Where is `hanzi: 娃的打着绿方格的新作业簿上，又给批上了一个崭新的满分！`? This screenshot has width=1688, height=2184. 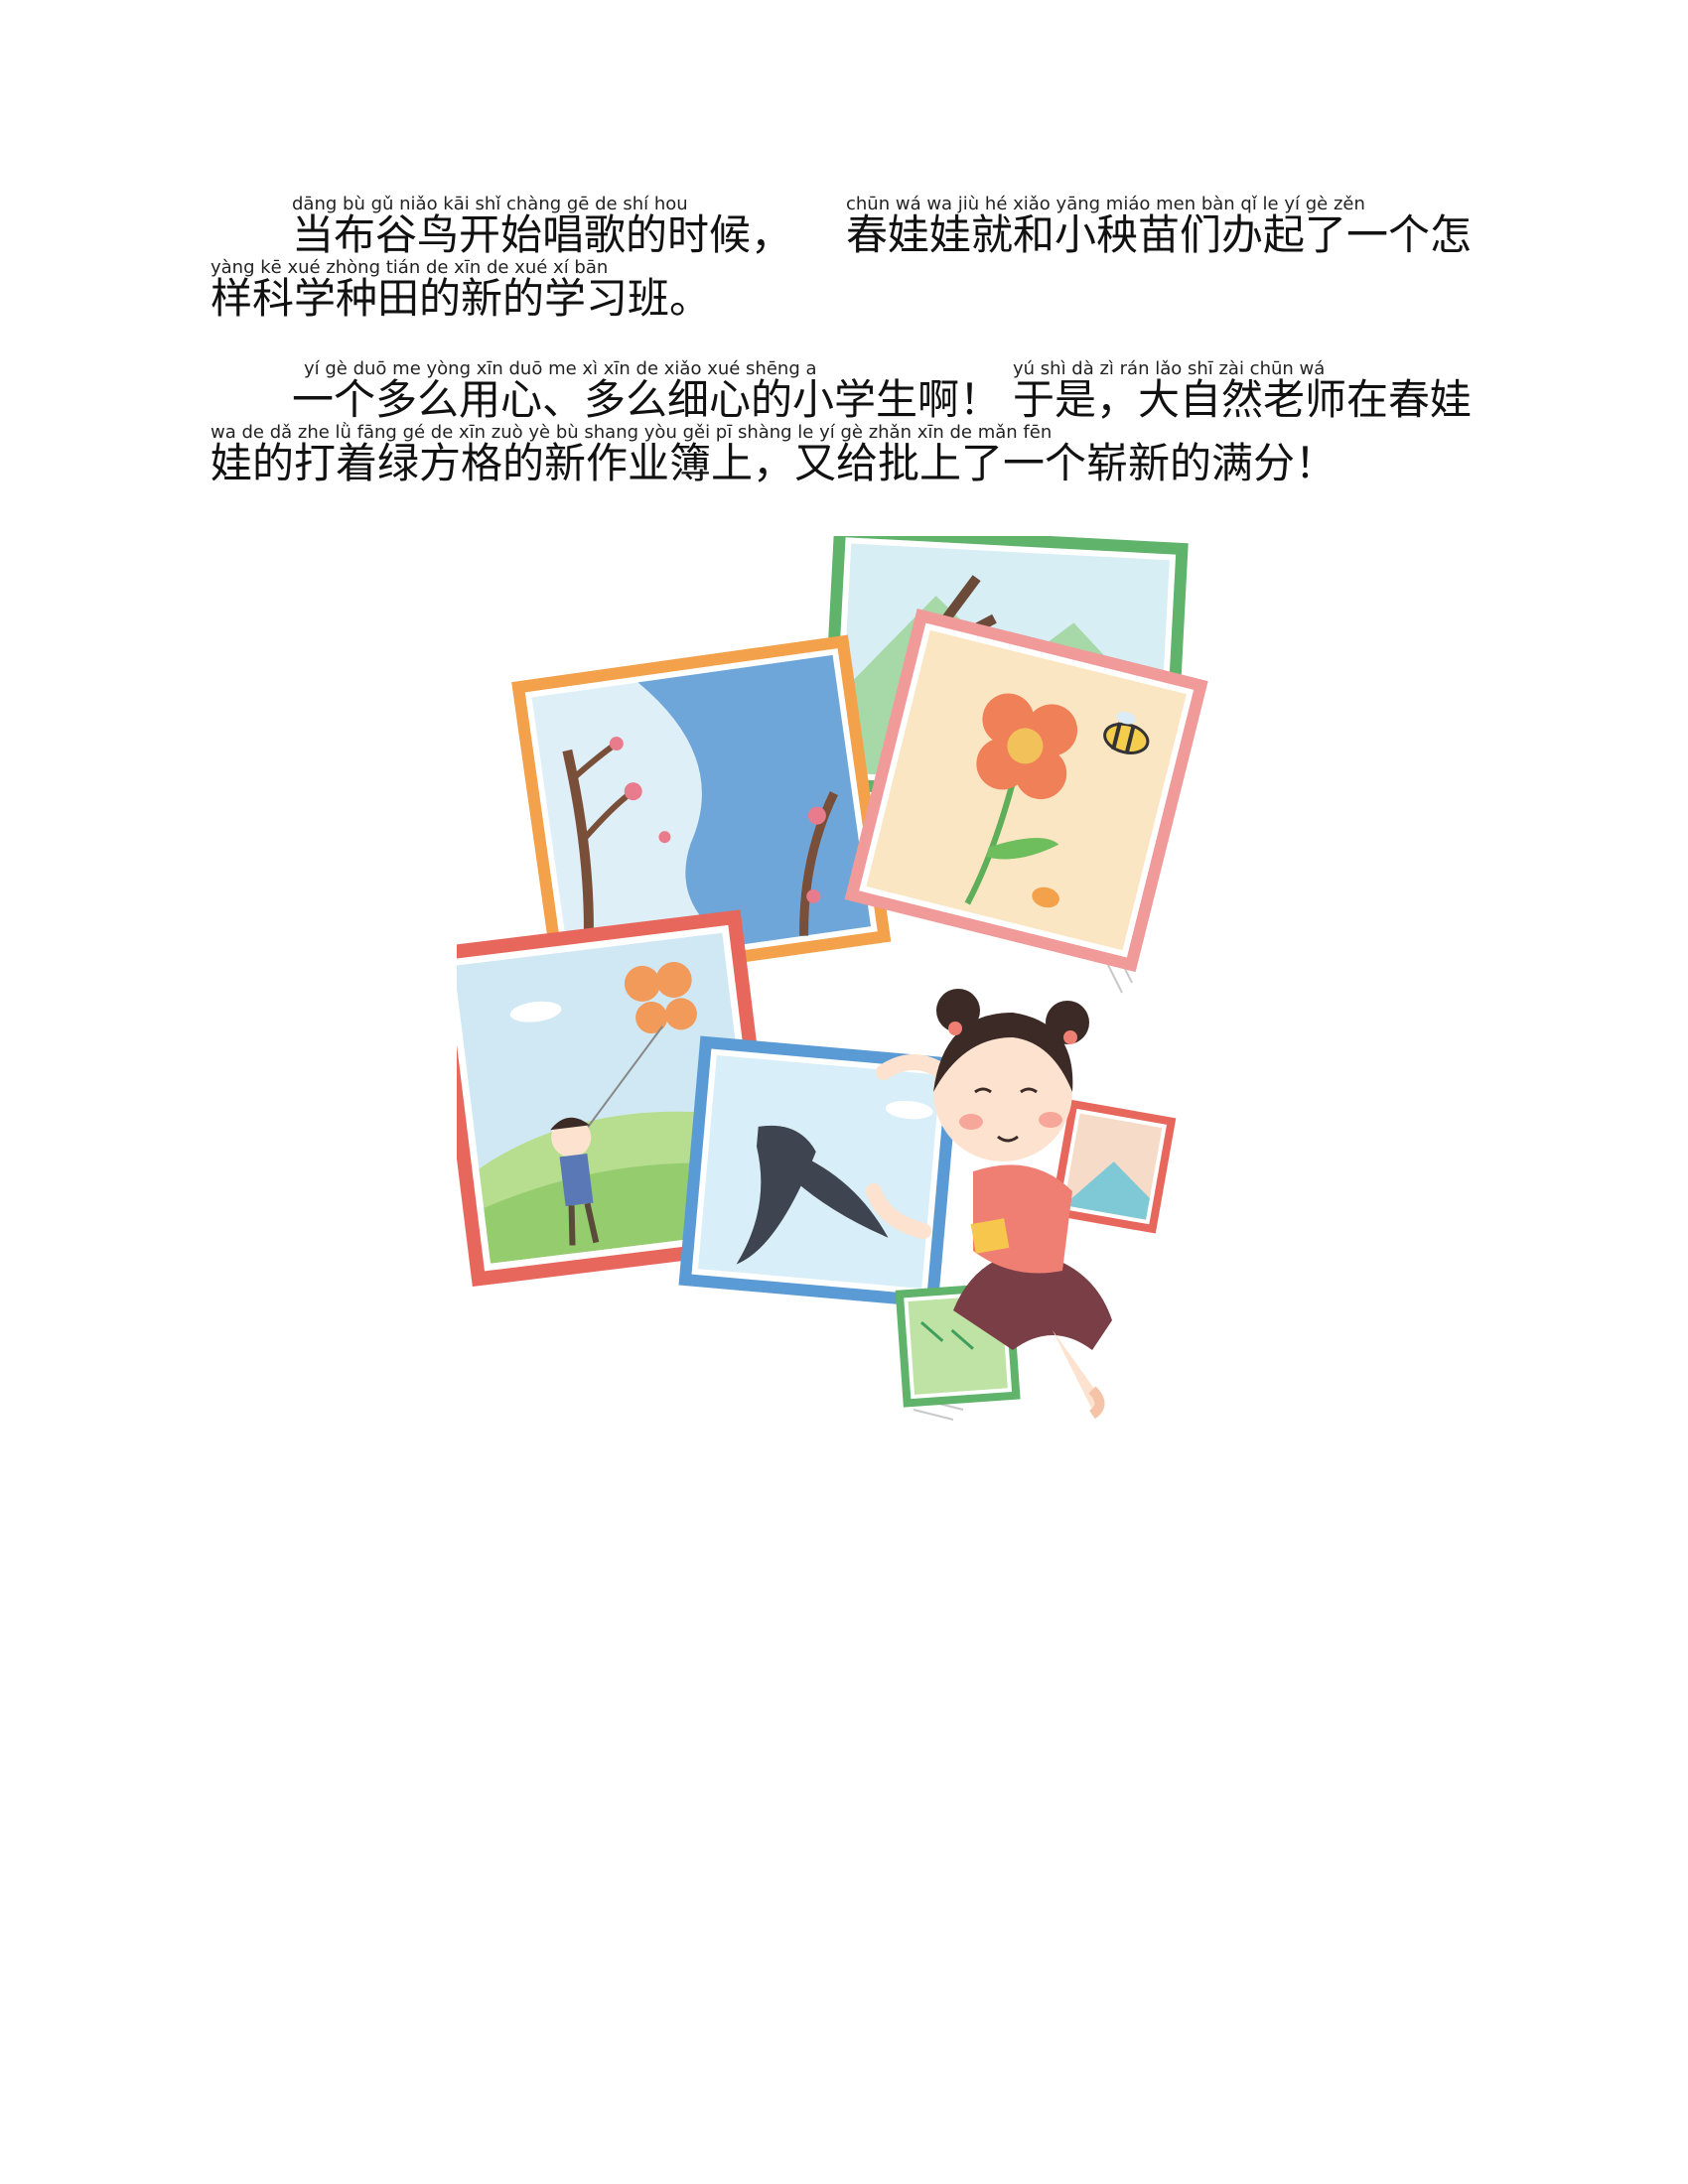
hanzi: 娃的打着绿方格的新作业簿上，又给批上了一个崭新的满分！ is located at coordinates (774, 463).